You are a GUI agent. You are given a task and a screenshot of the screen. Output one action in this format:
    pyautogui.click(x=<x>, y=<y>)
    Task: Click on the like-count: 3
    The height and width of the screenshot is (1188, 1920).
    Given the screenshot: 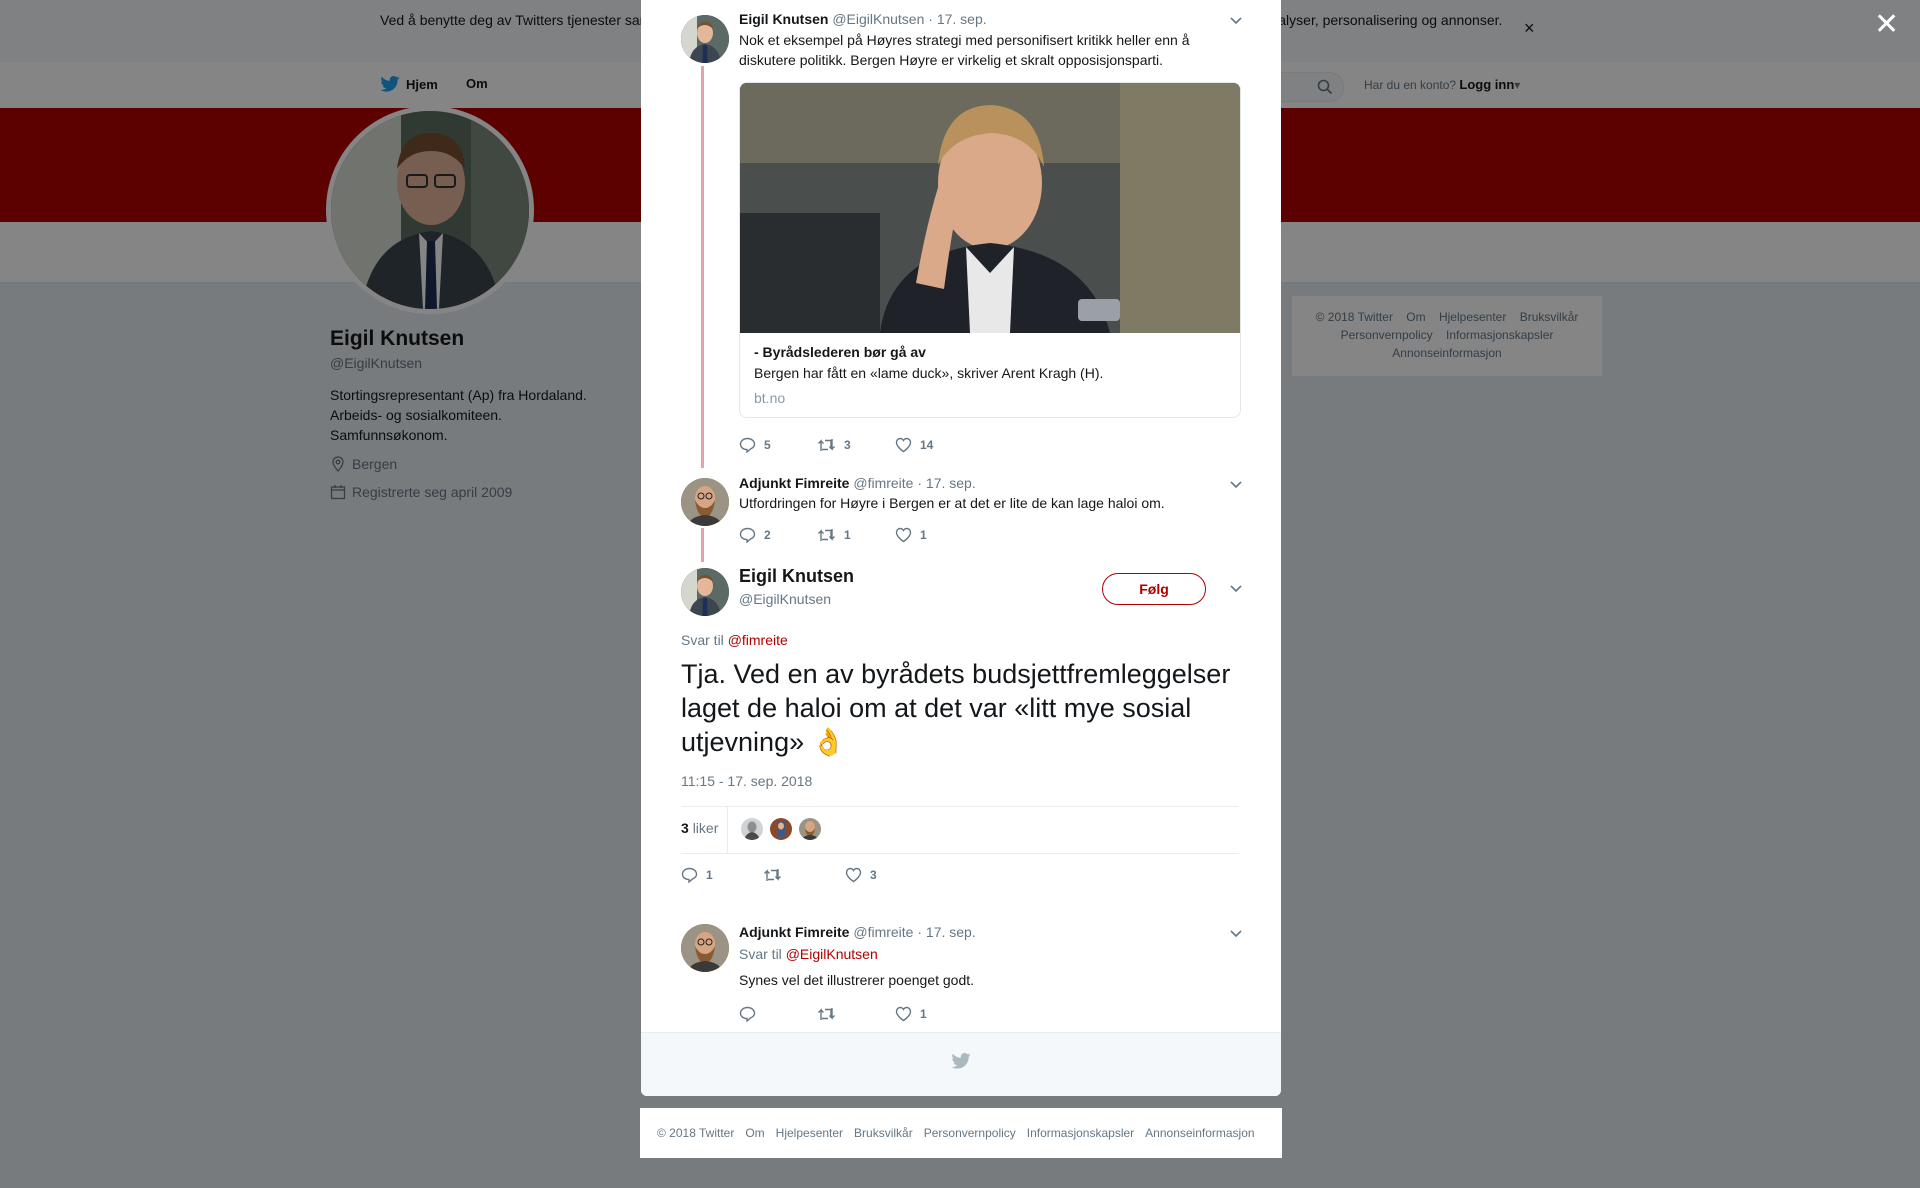 What is the action you would take?
    pyautogui.click(x=873, y=875)
    